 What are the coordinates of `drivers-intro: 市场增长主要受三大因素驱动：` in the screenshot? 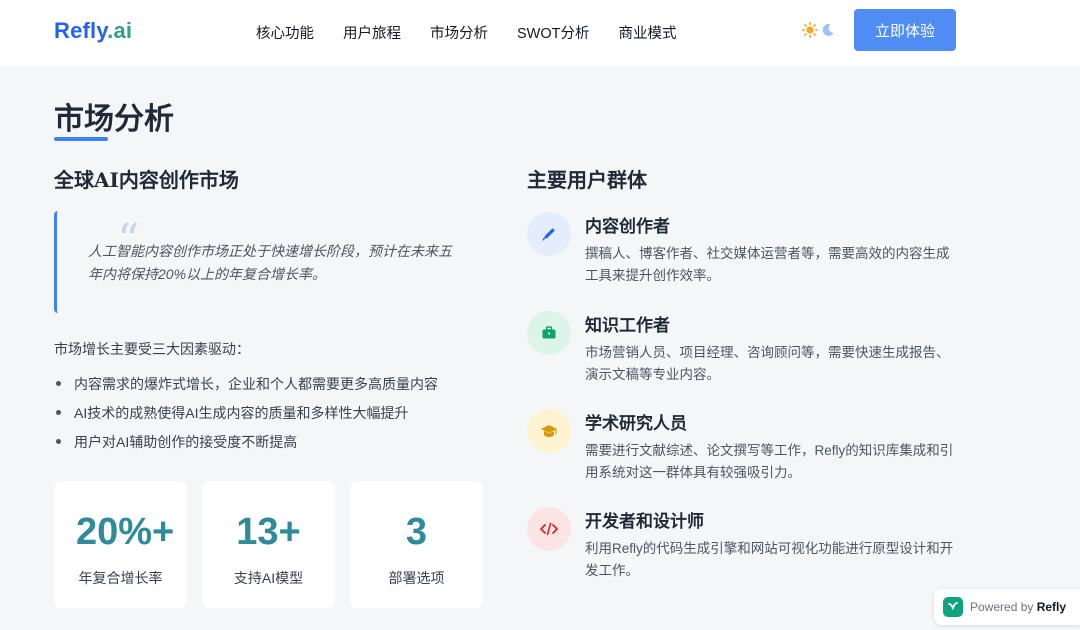 It's located at (152, 349).